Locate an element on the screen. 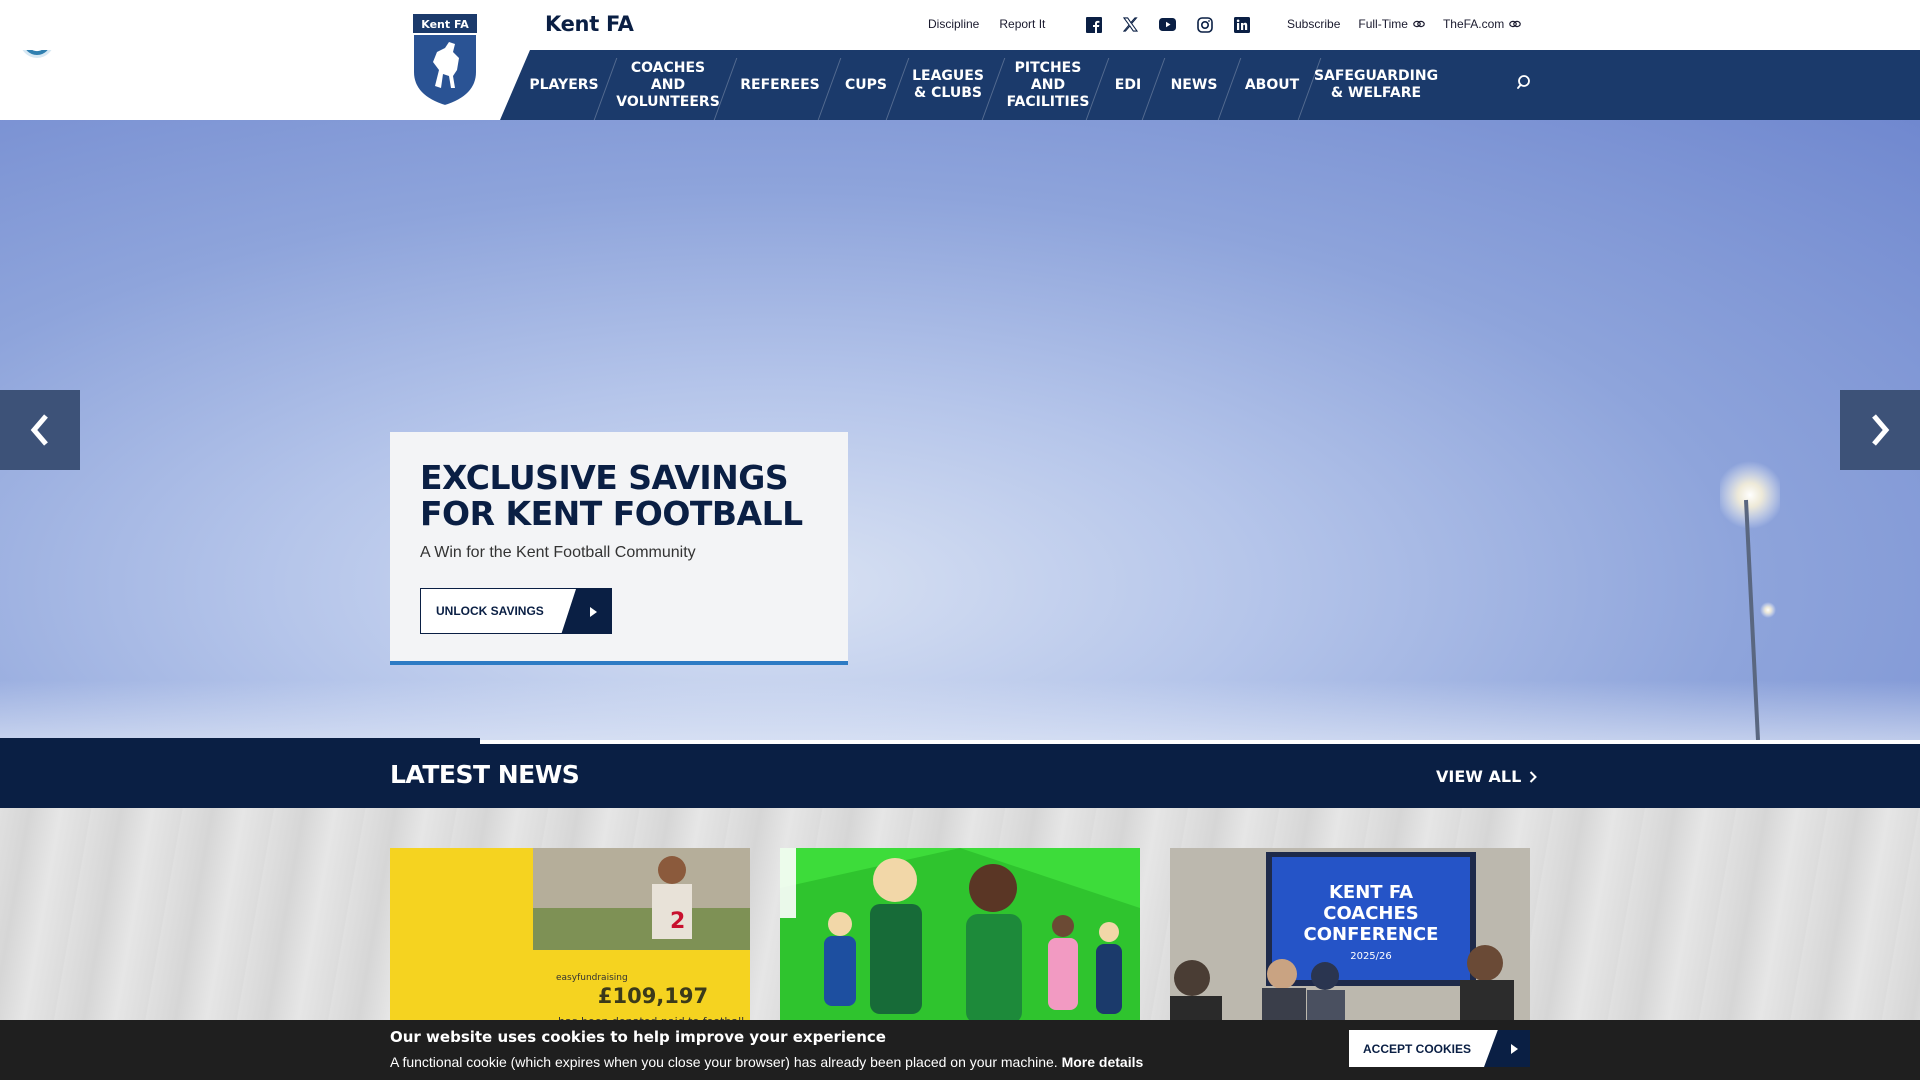 The width and height of the screenshot is (1920, 1080). chevron-left-icon is located at coordinates (39, 430).